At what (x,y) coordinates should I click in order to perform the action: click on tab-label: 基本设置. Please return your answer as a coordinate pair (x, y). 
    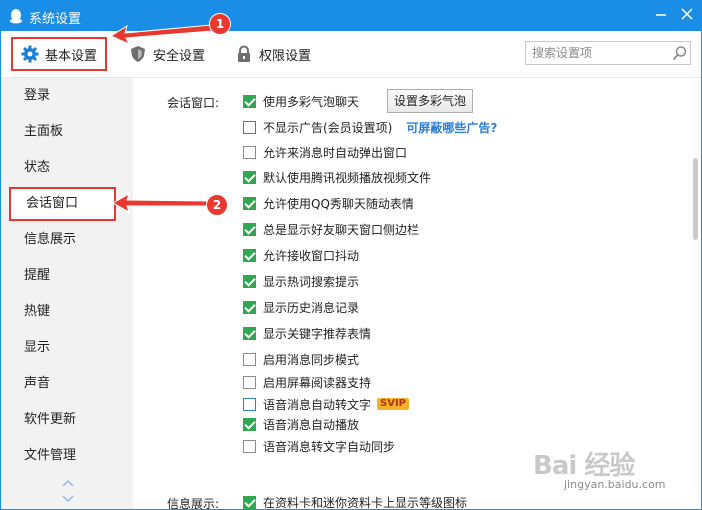
    Looking at the image, I should click on (71, 56).